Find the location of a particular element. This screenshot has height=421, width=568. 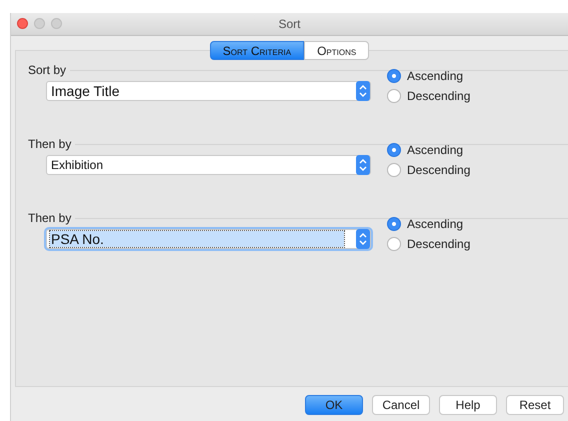

dialog-button: Help is located at coordinates (468, 405).